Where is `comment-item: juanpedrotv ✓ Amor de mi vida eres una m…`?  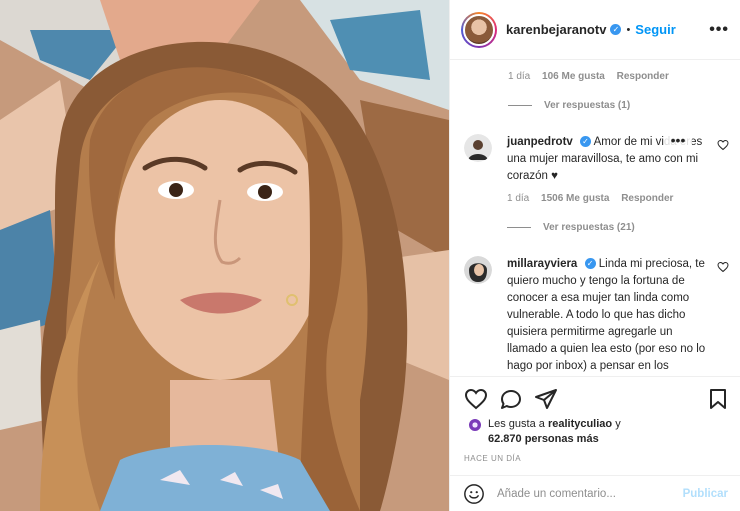 comment-item: juanpedrotv ✓ Amor de mi vida eres una m… is located at coordinates (596, 193).